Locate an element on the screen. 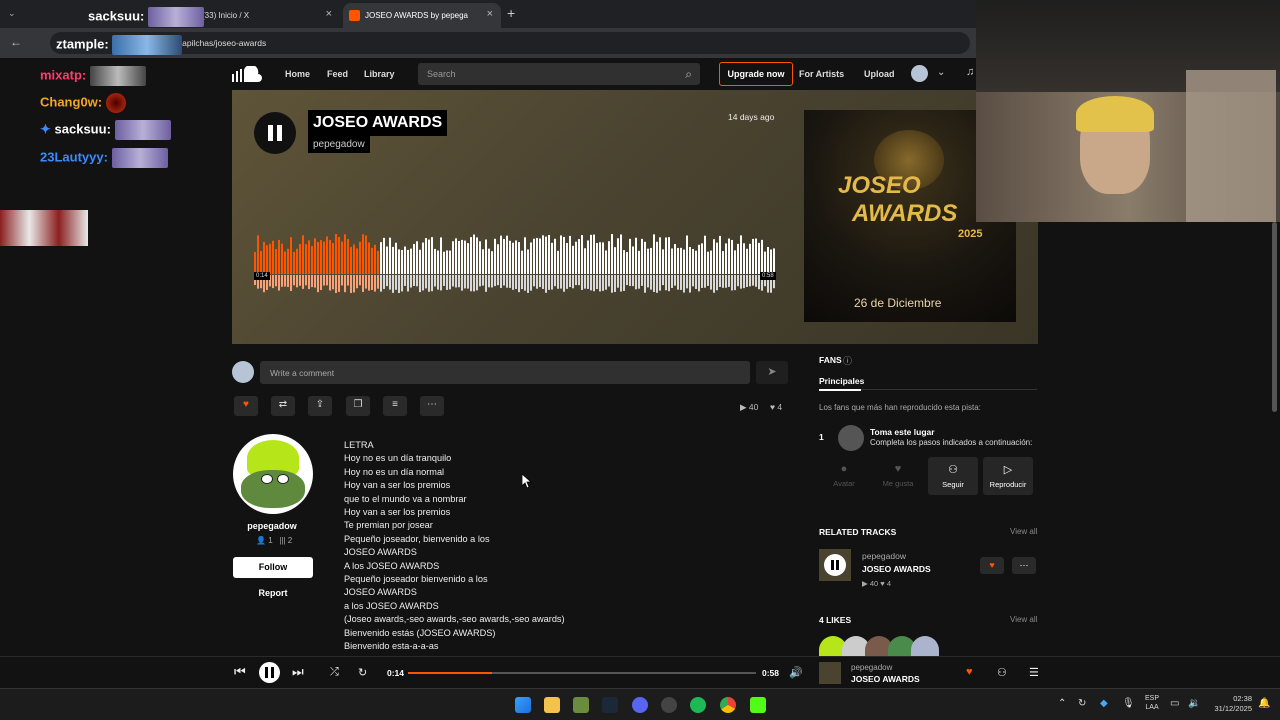 The width and height of the screenshot is (1280, 720). tab-soundcloud: JOSEO AWARDS by pepega × is located at coordinates (422, 15).